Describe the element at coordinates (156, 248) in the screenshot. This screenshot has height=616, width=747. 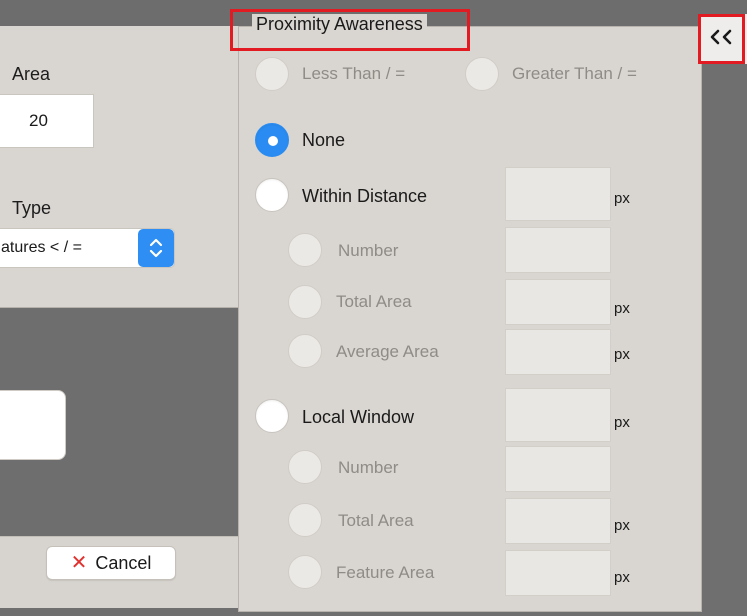
I see `select-chevron-icon` at that location.